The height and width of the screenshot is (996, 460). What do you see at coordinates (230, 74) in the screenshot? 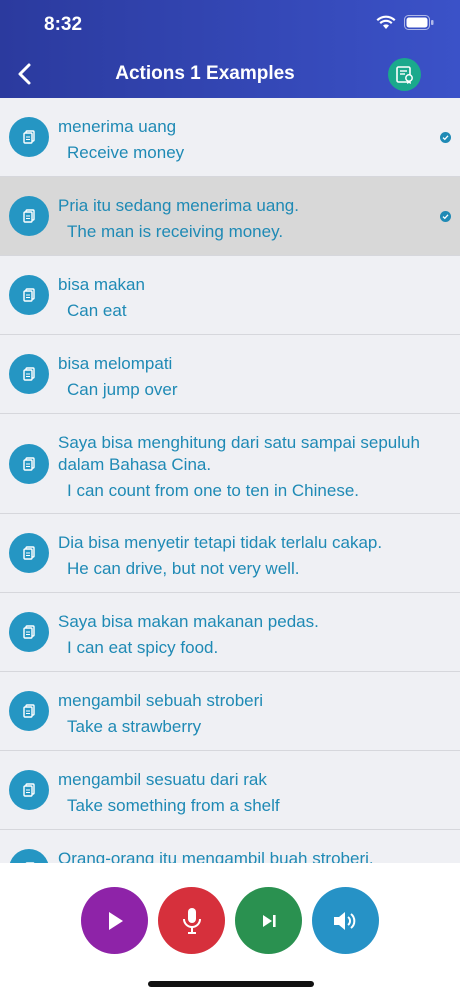
I see `header: Actions 1 Examples` at bounding box center [230, 74].